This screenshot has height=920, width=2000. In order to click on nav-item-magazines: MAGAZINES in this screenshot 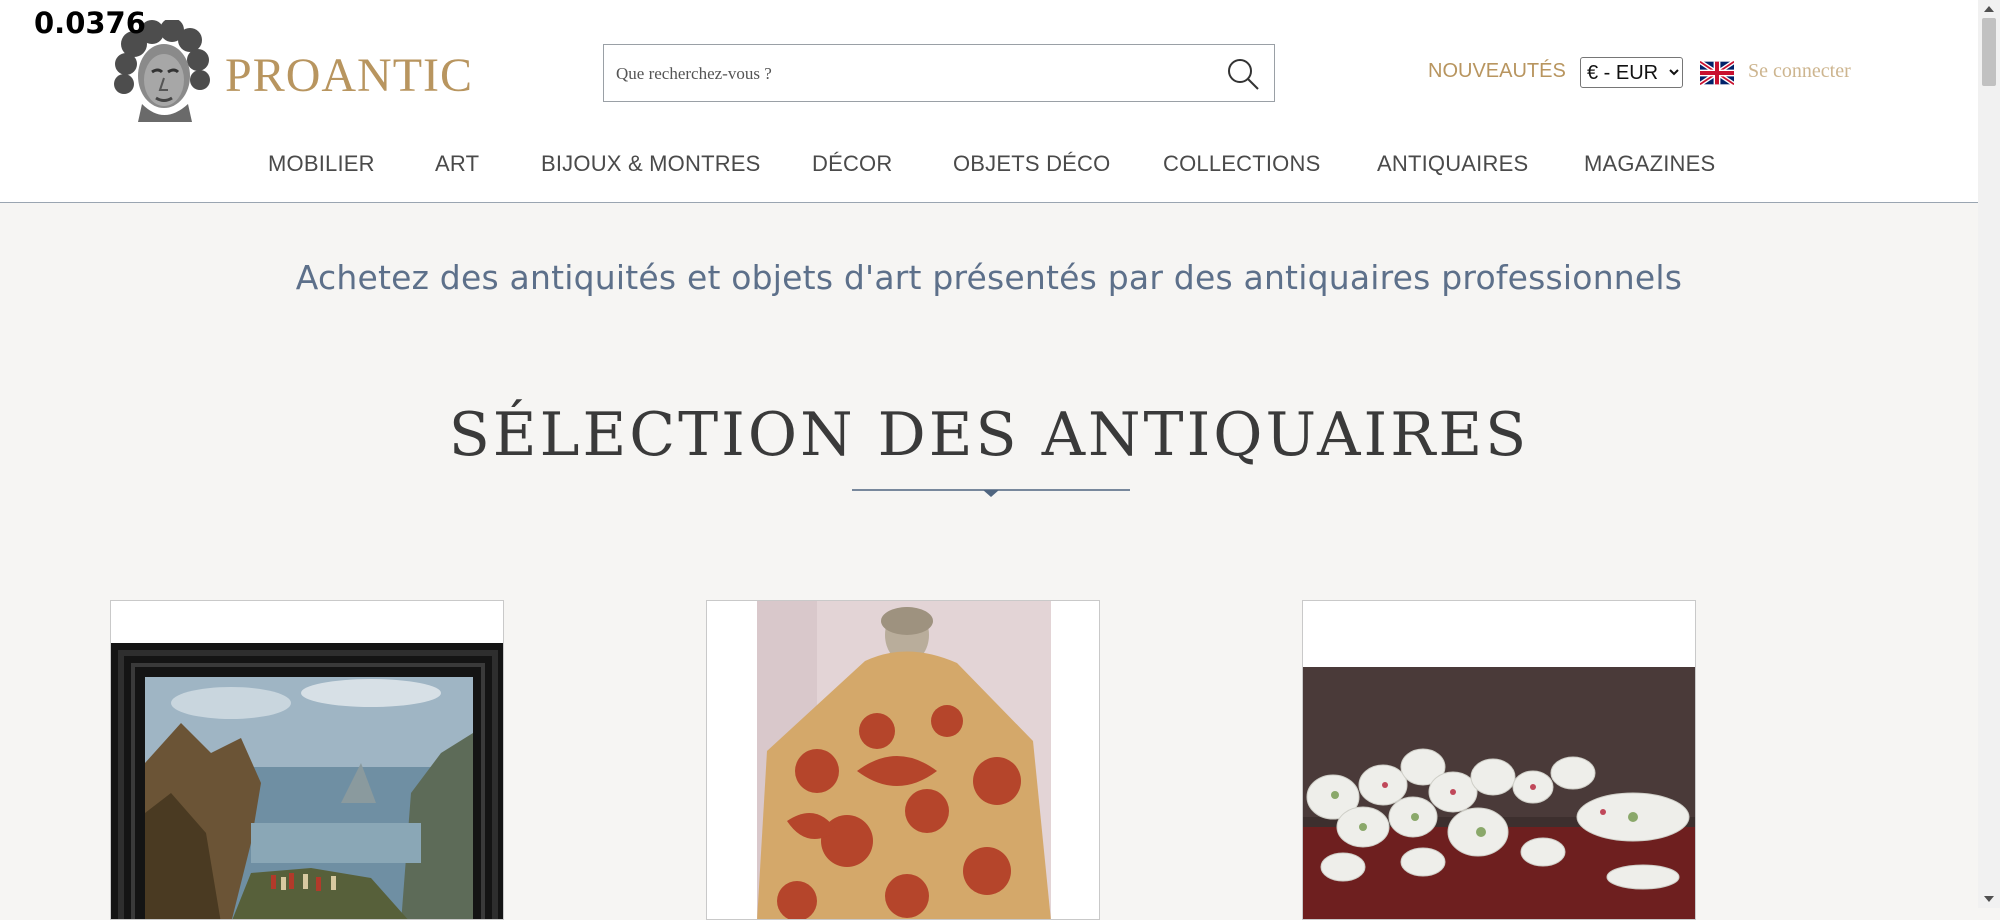, I will do `click(1649, 164)`.